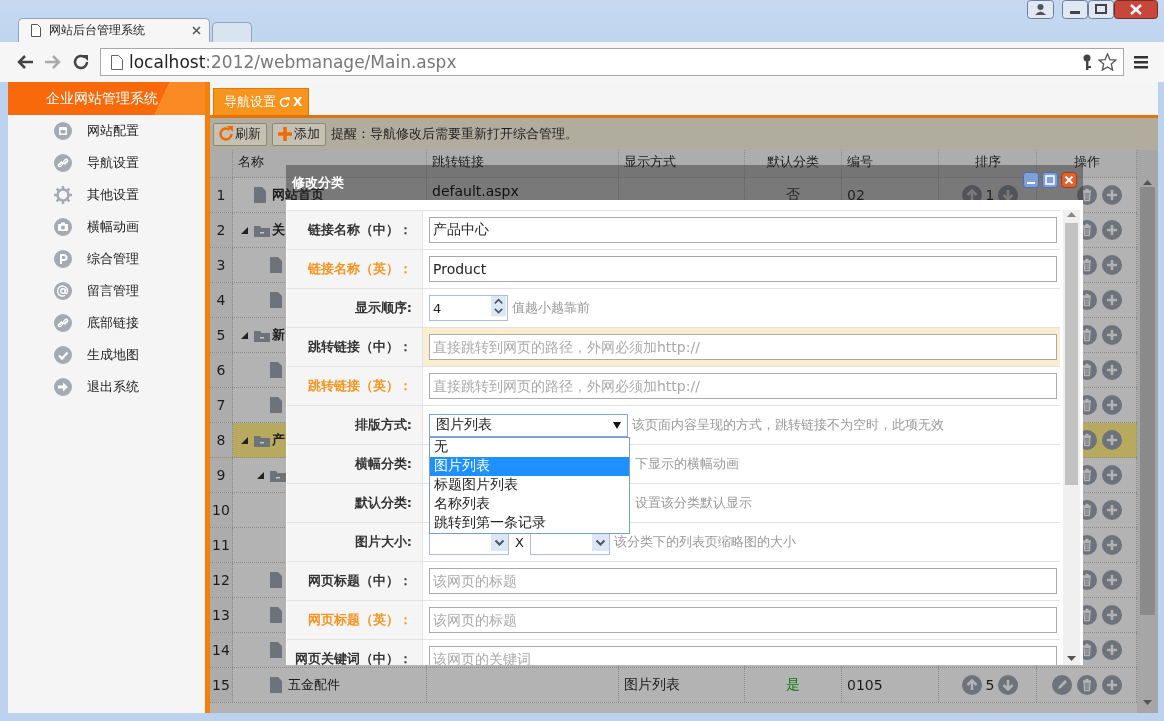  Describe the element at coordinates (788, 425) in the screenshot. I see `hint-text: 该页面内容呈现的方式，跳转链接不为空时，此项无效` at that location.